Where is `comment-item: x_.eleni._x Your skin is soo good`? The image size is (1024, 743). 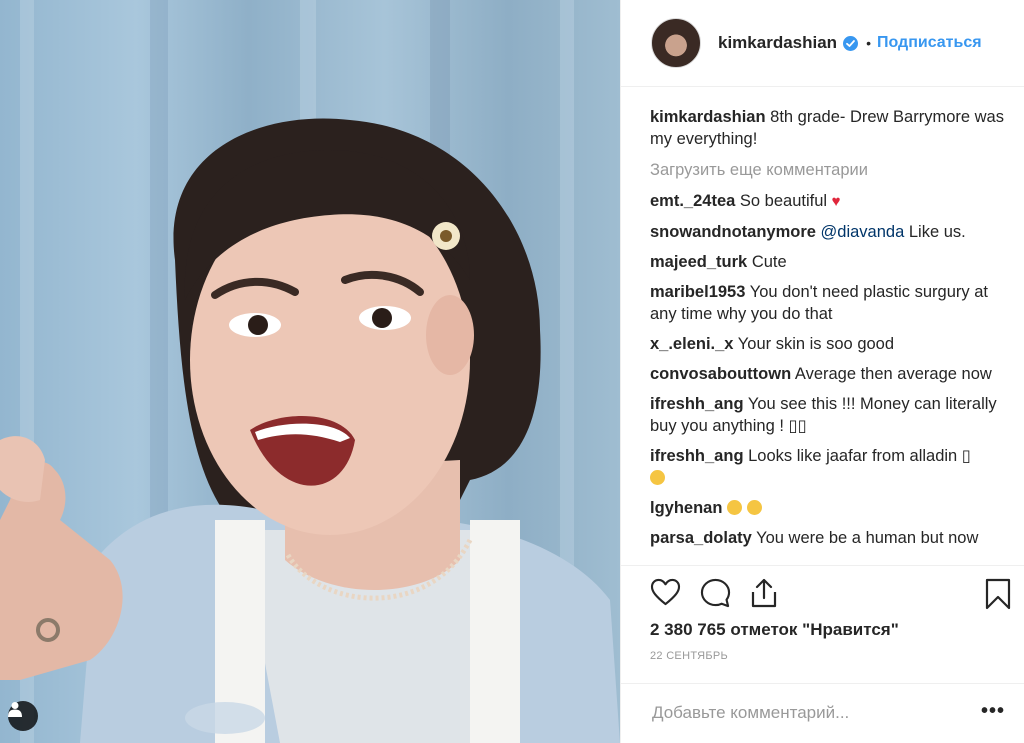 comment-item: x_.eleni._x Your skin is soo good is located at coordinates (830, 344).